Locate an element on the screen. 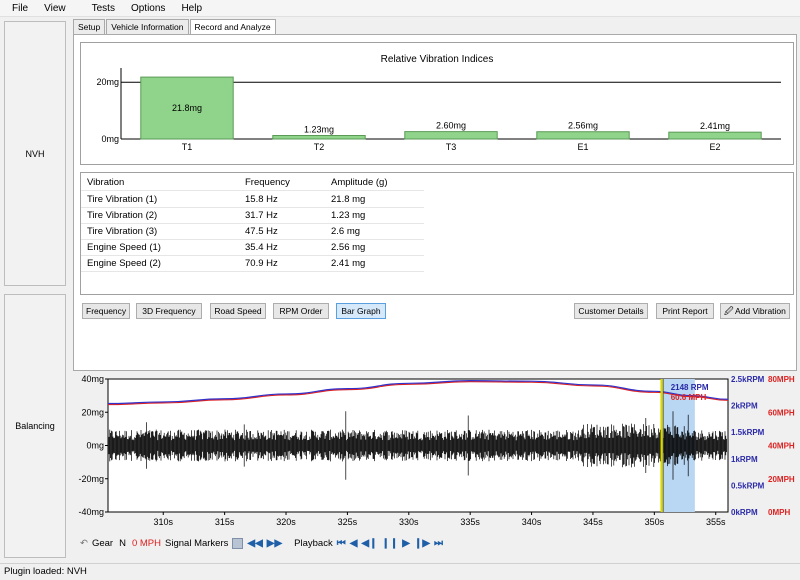  step-back-icon: ◀ is located at coordinates (354, 543).